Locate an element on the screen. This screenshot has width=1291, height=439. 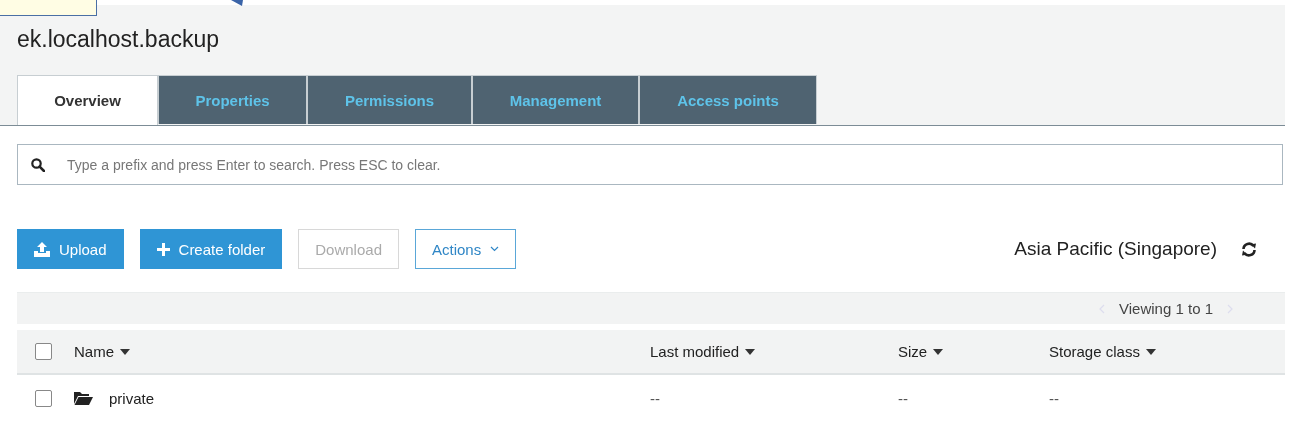
upload-icon is located at coordinates (42, 249).